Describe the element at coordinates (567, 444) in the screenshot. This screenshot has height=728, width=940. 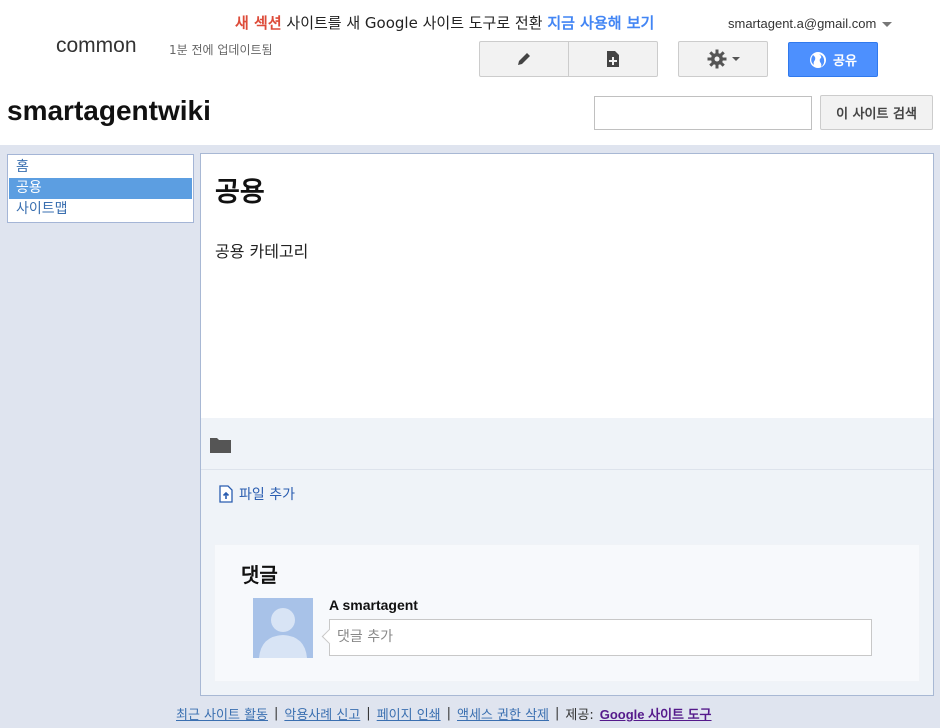
I see `attachments-header` at that location.